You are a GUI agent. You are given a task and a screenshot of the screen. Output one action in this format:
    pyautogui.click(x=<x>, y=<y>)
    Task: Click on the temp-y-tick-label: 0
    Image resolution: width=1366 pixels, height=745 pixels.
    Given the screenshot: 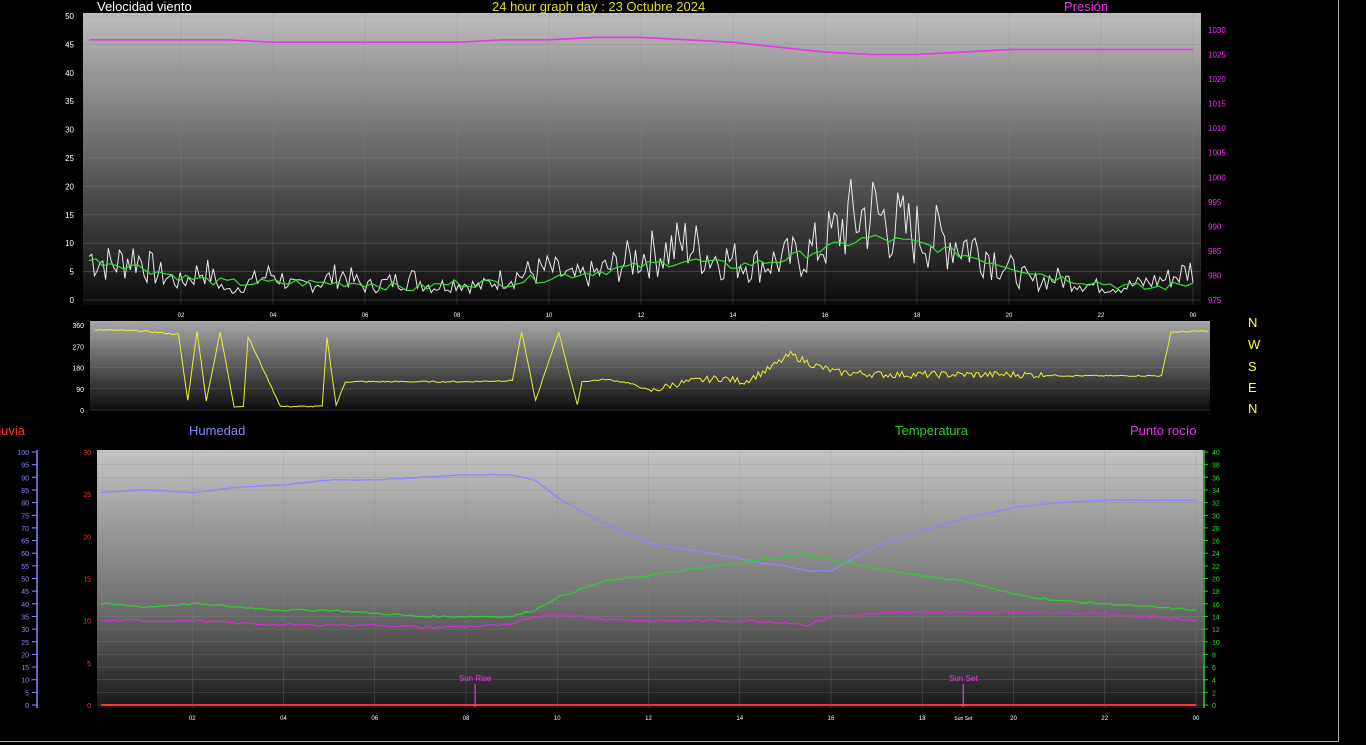 What is the action you would take?
    pyautogui.click(x=1214, y=706)
    